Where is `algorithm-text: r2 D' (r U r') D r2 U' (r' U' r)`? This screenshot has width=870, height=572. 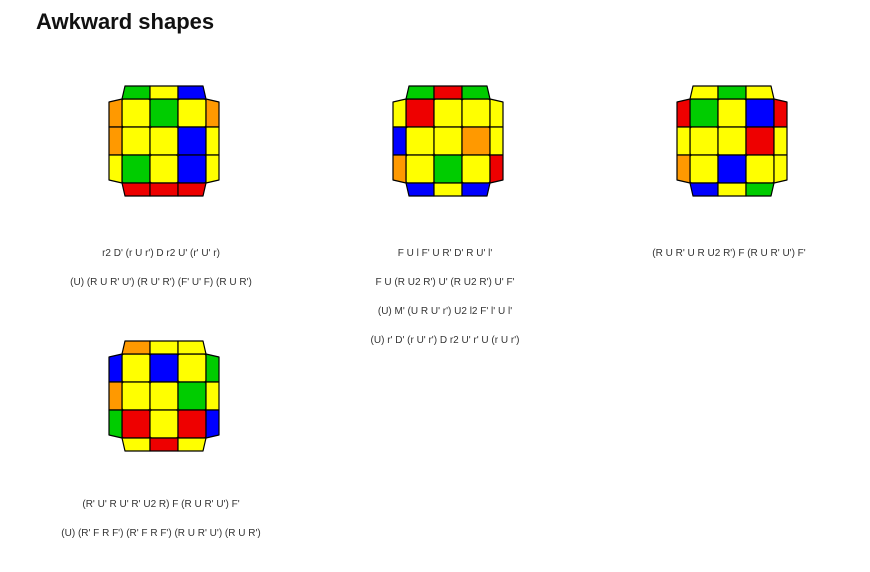
algorithm-text: r2 D' (r U r') D r2 U' (r' U' r) is located at coordinates (161, 253).